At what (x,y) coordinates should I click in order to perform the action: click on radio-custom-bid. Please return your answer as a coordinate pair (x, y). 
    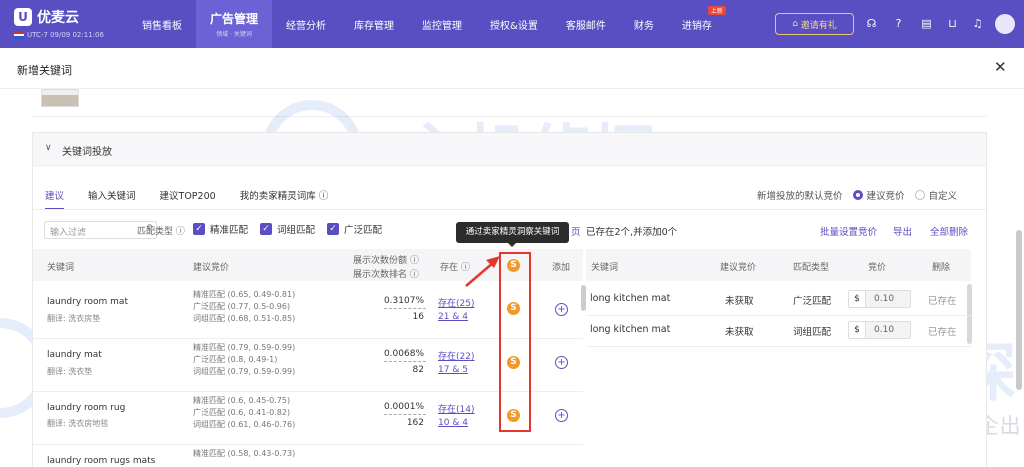
    Looking at the image, I should click on (919, 195).